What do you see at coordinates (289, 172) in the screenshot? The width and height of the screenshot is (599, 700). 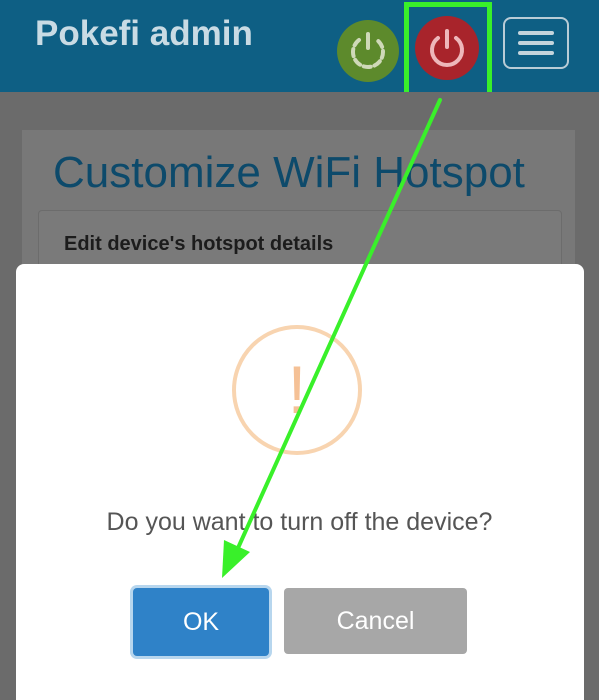 I see `page-title: Customize WiFi Hotspot` at bounding box center [289, 172].